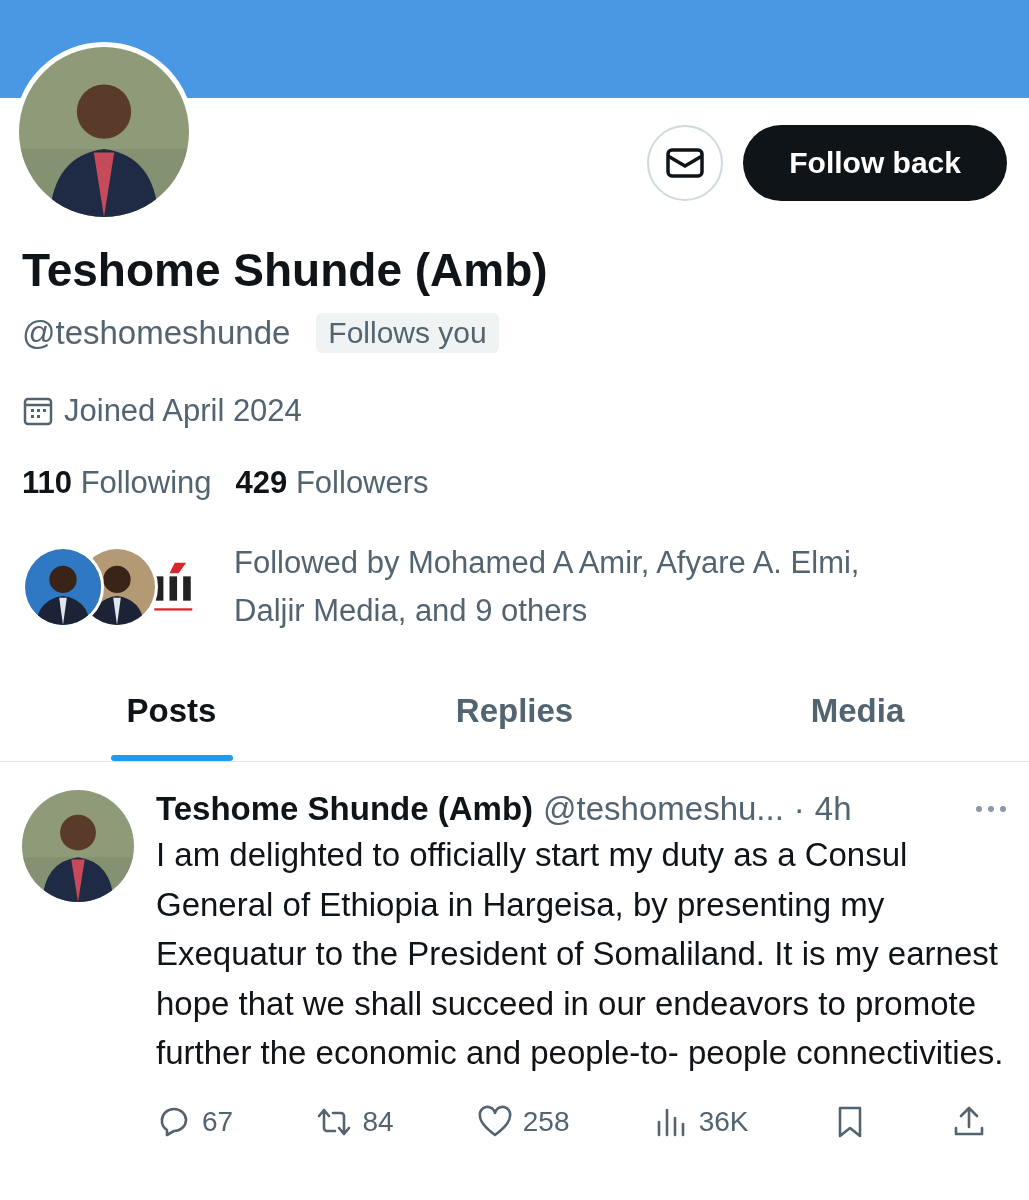 The width and height of the screenshot is (1029, 1200). What do you see at coordinates (857, 711) in the screenshot?
I see `tab: Media` at bounding box center [857, 711].